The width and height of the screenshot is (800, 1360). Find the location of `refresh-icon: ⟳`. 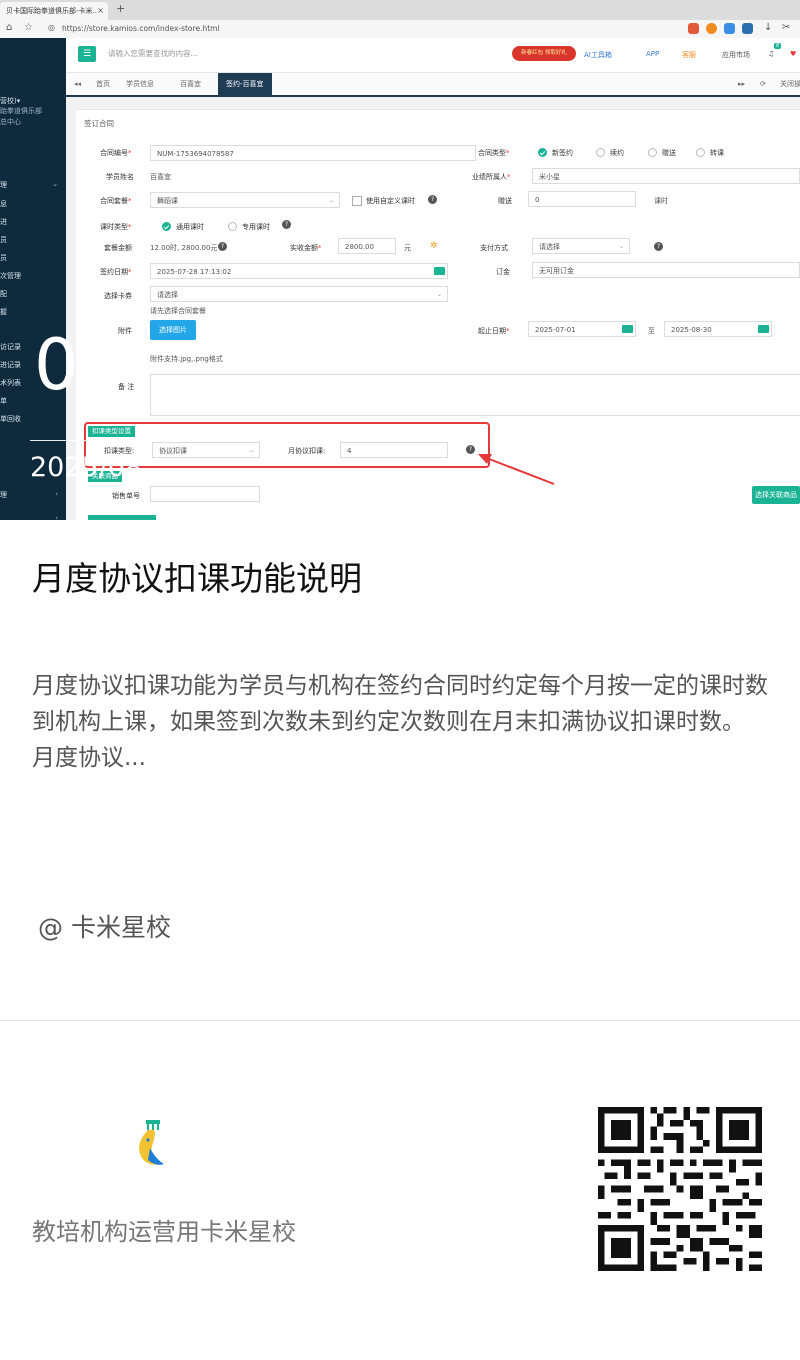

refresh-icon: ⟳ is located at coordinates (763, 84).